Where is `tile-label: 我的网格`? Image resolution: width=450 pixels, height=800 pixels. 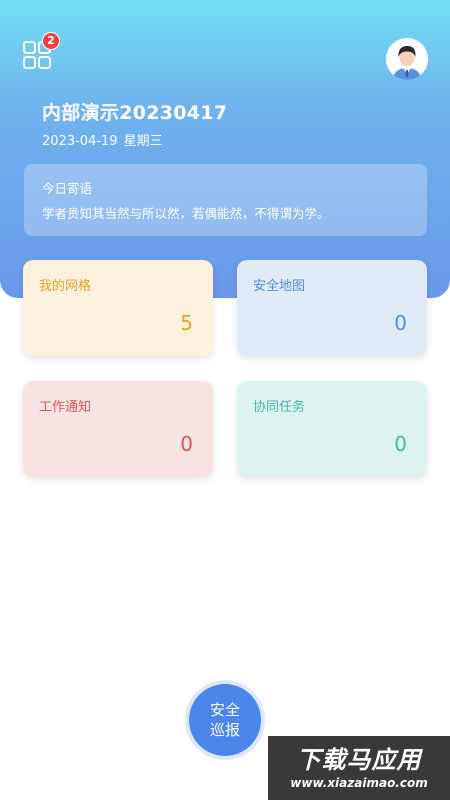
tile-label: 我的网格 is located at coordinates (65, 286).